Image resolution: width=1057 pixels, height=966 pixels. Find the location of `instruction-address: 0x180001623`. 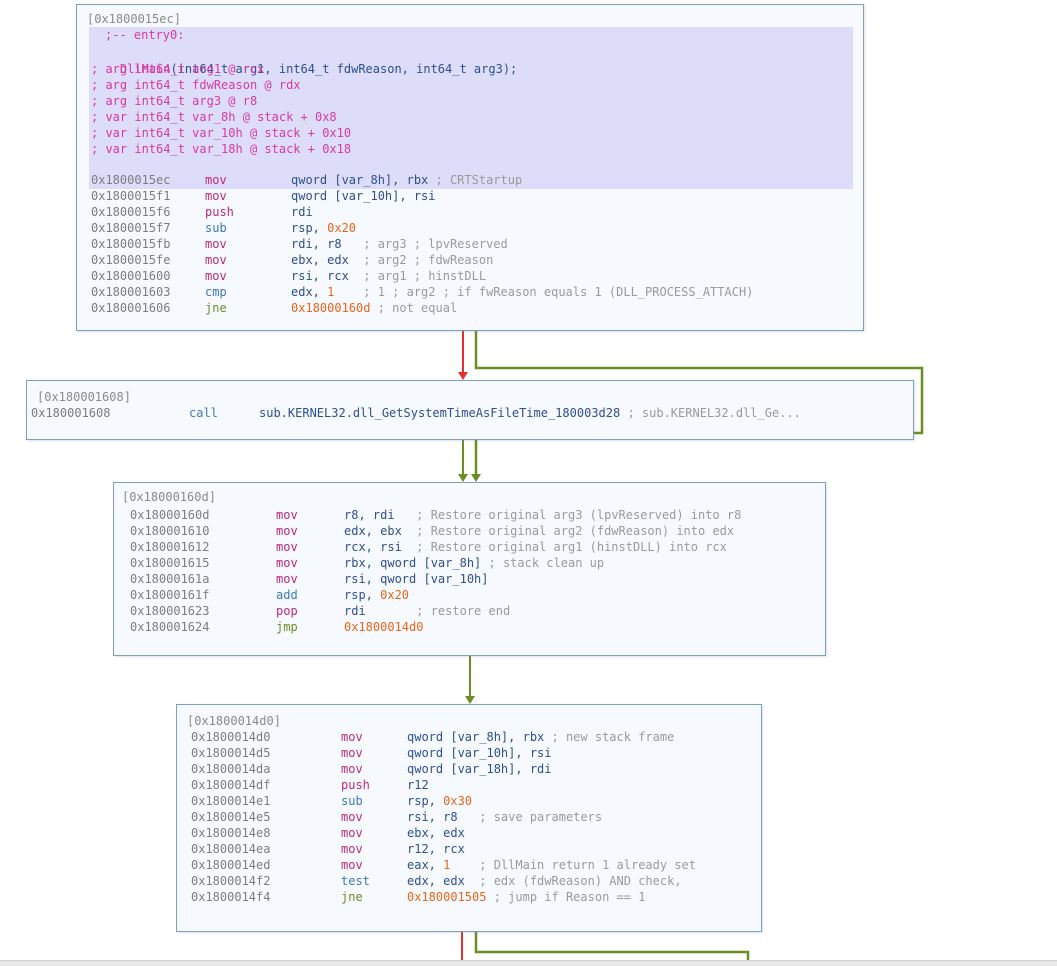

instruction-address: 0x180001623 is located at coordinates (169, 611).